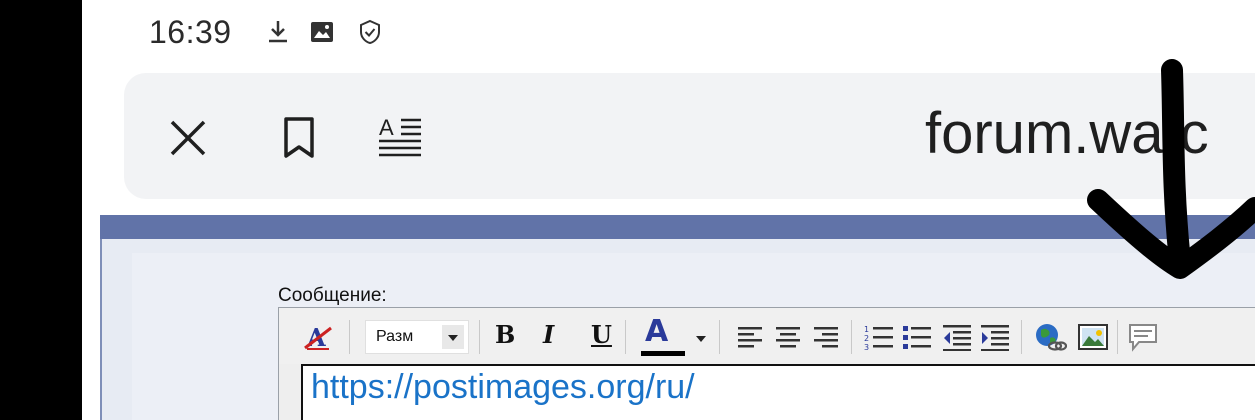 Image resolution: width=1255 pixels, height=420 pixels. I want to click on remove-format-icon: A, so click(318, 337).